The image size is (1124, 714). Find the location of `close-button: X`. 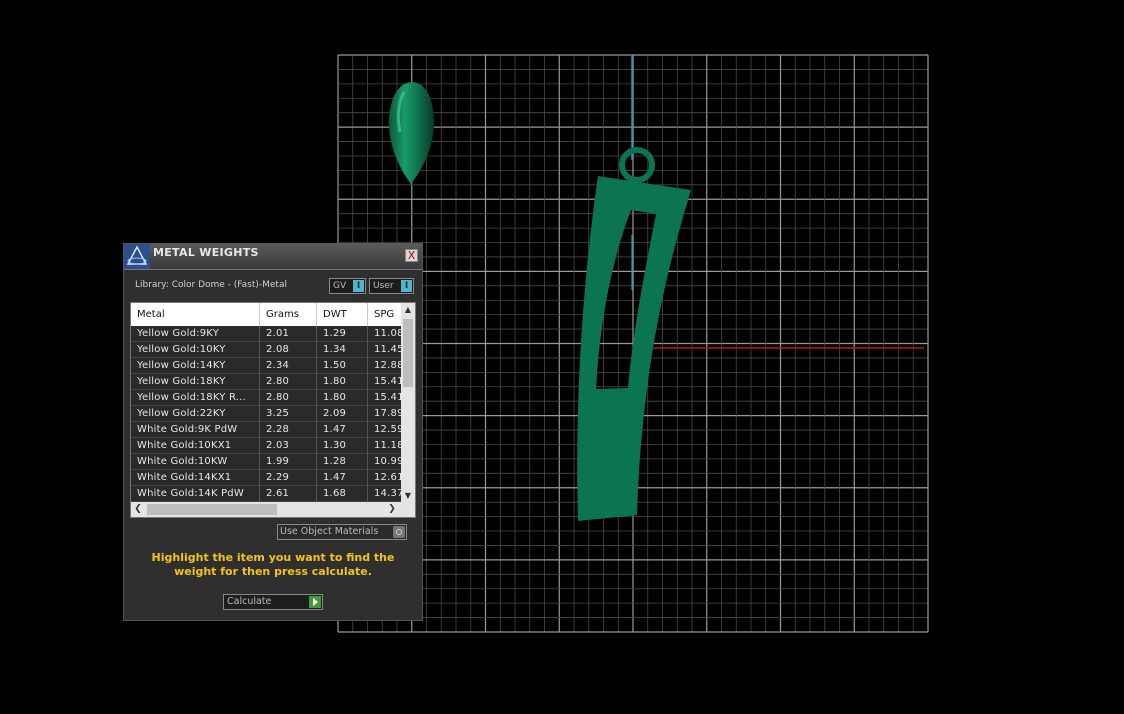

close-button: X is located at coordinates (411, 255).